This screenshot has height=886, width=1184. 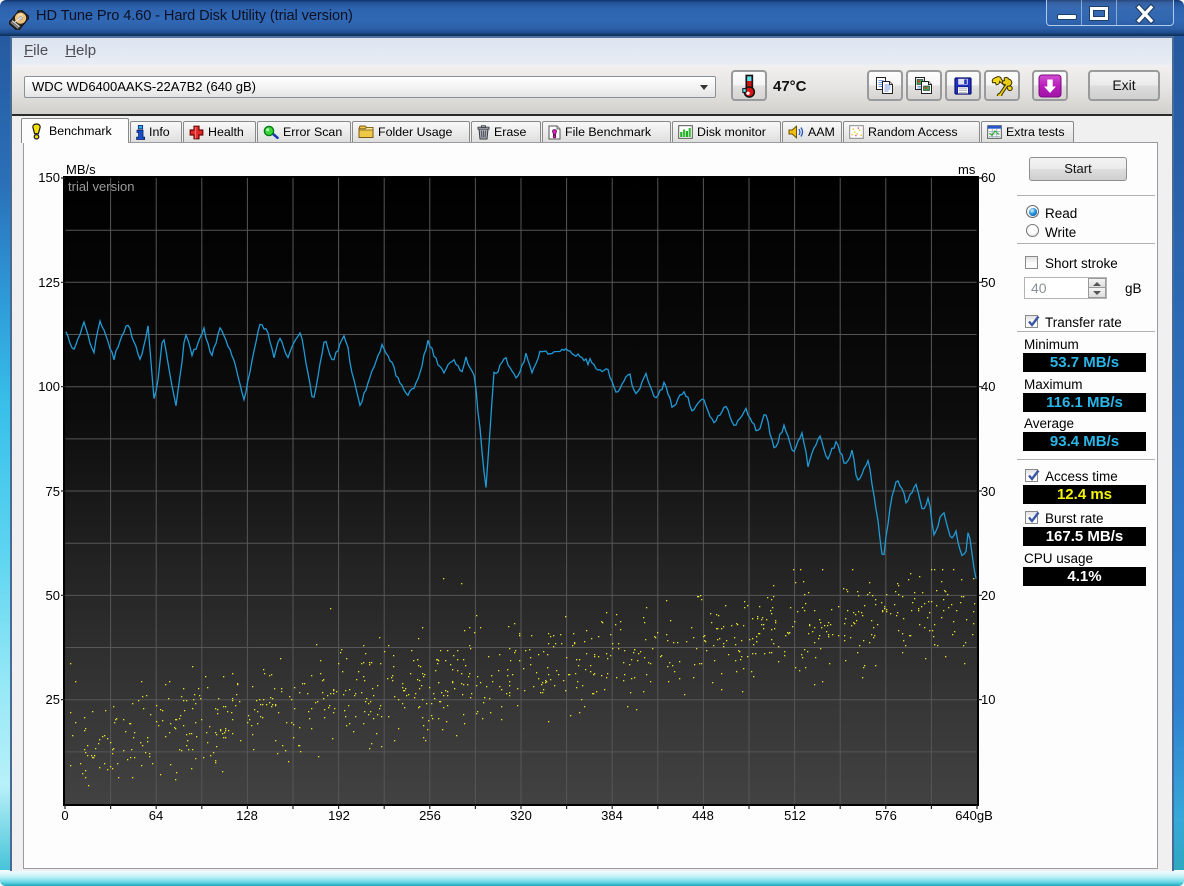 I want to click on svg-text: 60, so click(x=988, y=177).